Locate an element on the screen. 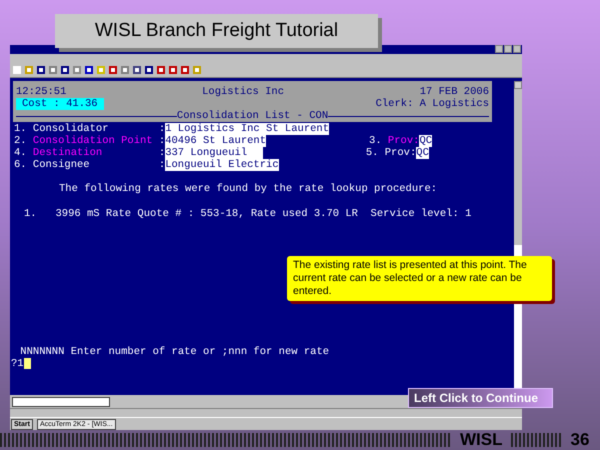 Image resolution: width=600 pixels, height=450 pixels. field-label: Consignee is located at coordinates (61, 165).